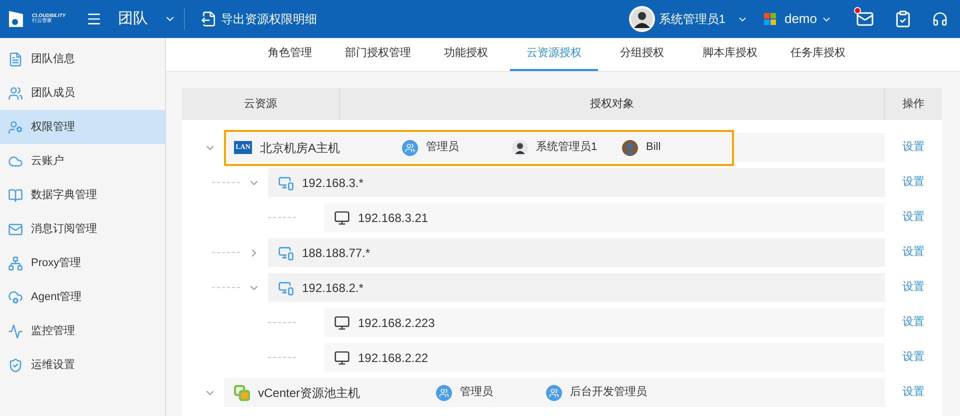  Describe the element at coordinates (133, 18) in the screenshot. I see `module-title: 团队` at that location.